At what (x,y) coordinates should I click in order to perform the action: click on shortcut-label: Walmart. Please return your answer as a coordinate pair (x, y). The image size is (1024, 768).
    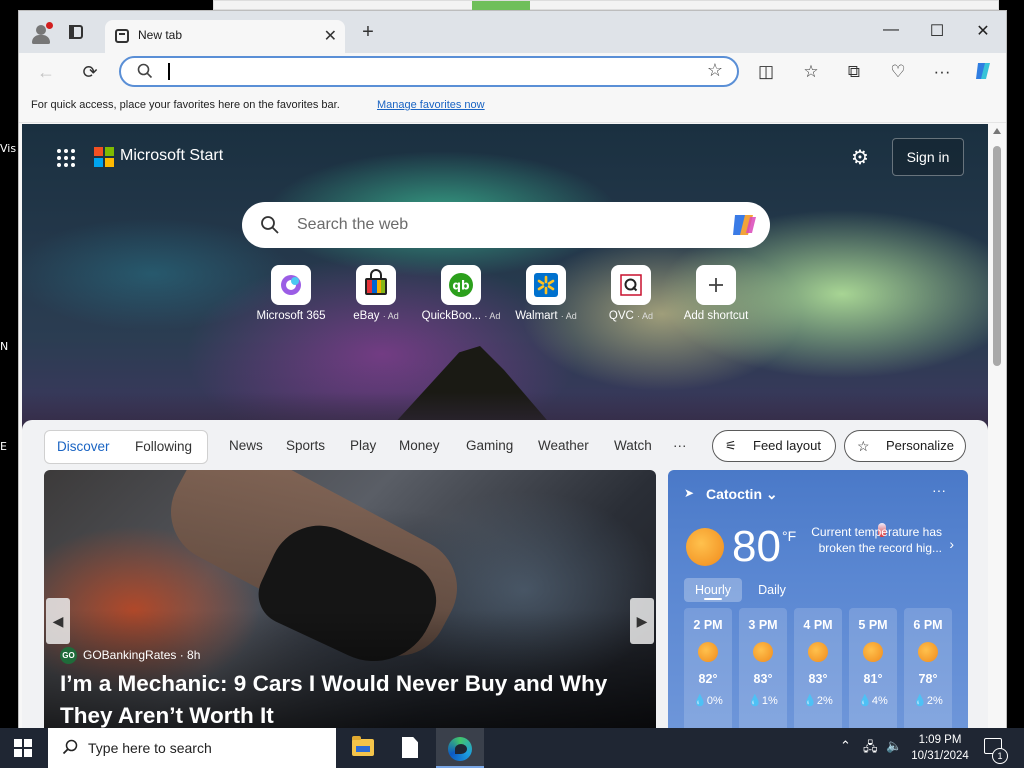
    Looking at the image, I should click on (536, 316).